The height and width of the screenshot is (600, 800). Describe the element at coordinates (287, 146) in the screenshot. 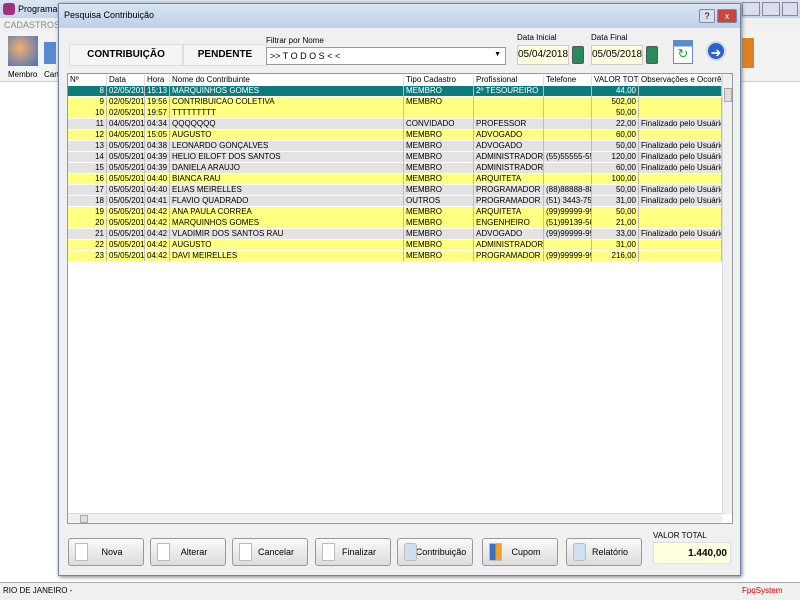

I see `col-nome: LEONARDO GONÇALVES` at that location.